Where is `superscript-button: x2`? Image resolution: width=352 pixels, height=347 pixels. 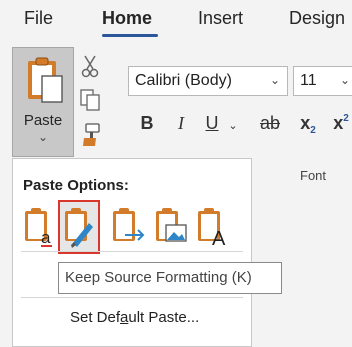
superscript-button: x2 is located at coordinates (341, 127).